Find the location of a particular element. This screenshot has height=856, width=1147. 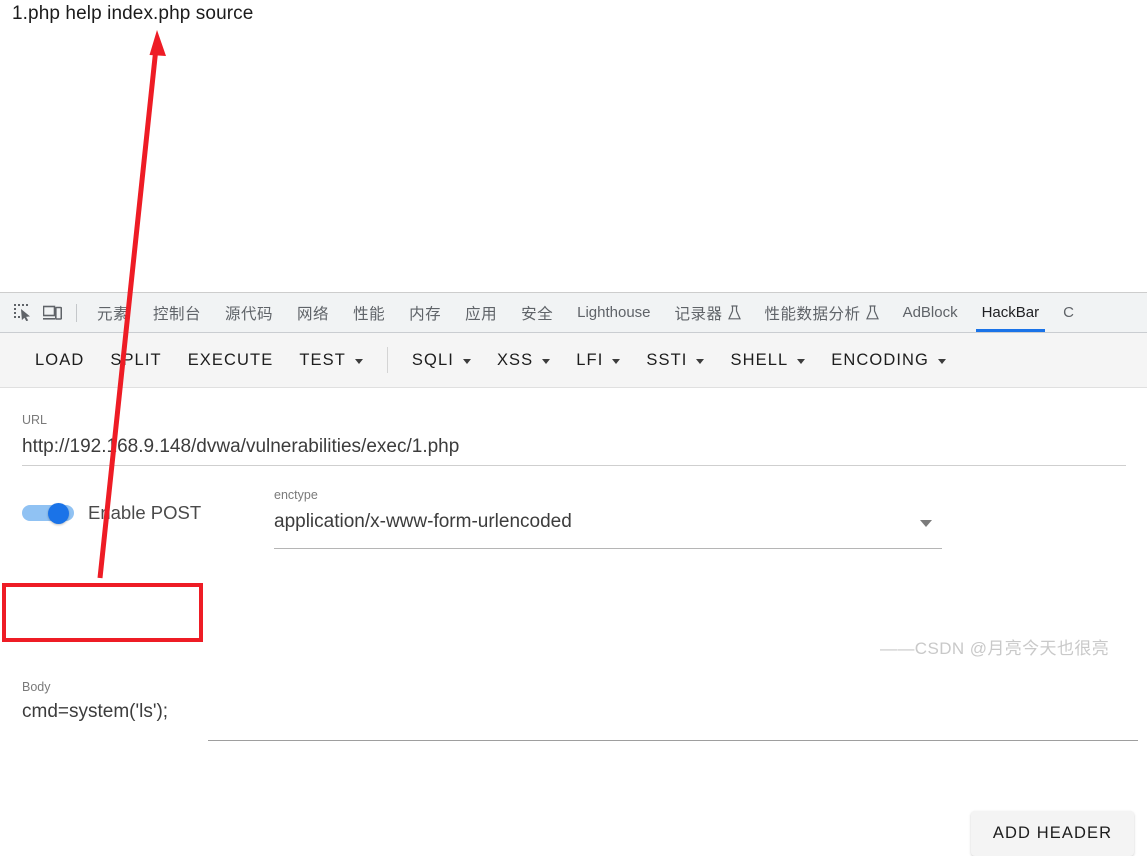

tab-elements: 元素 is located at coordinates (113, 313).